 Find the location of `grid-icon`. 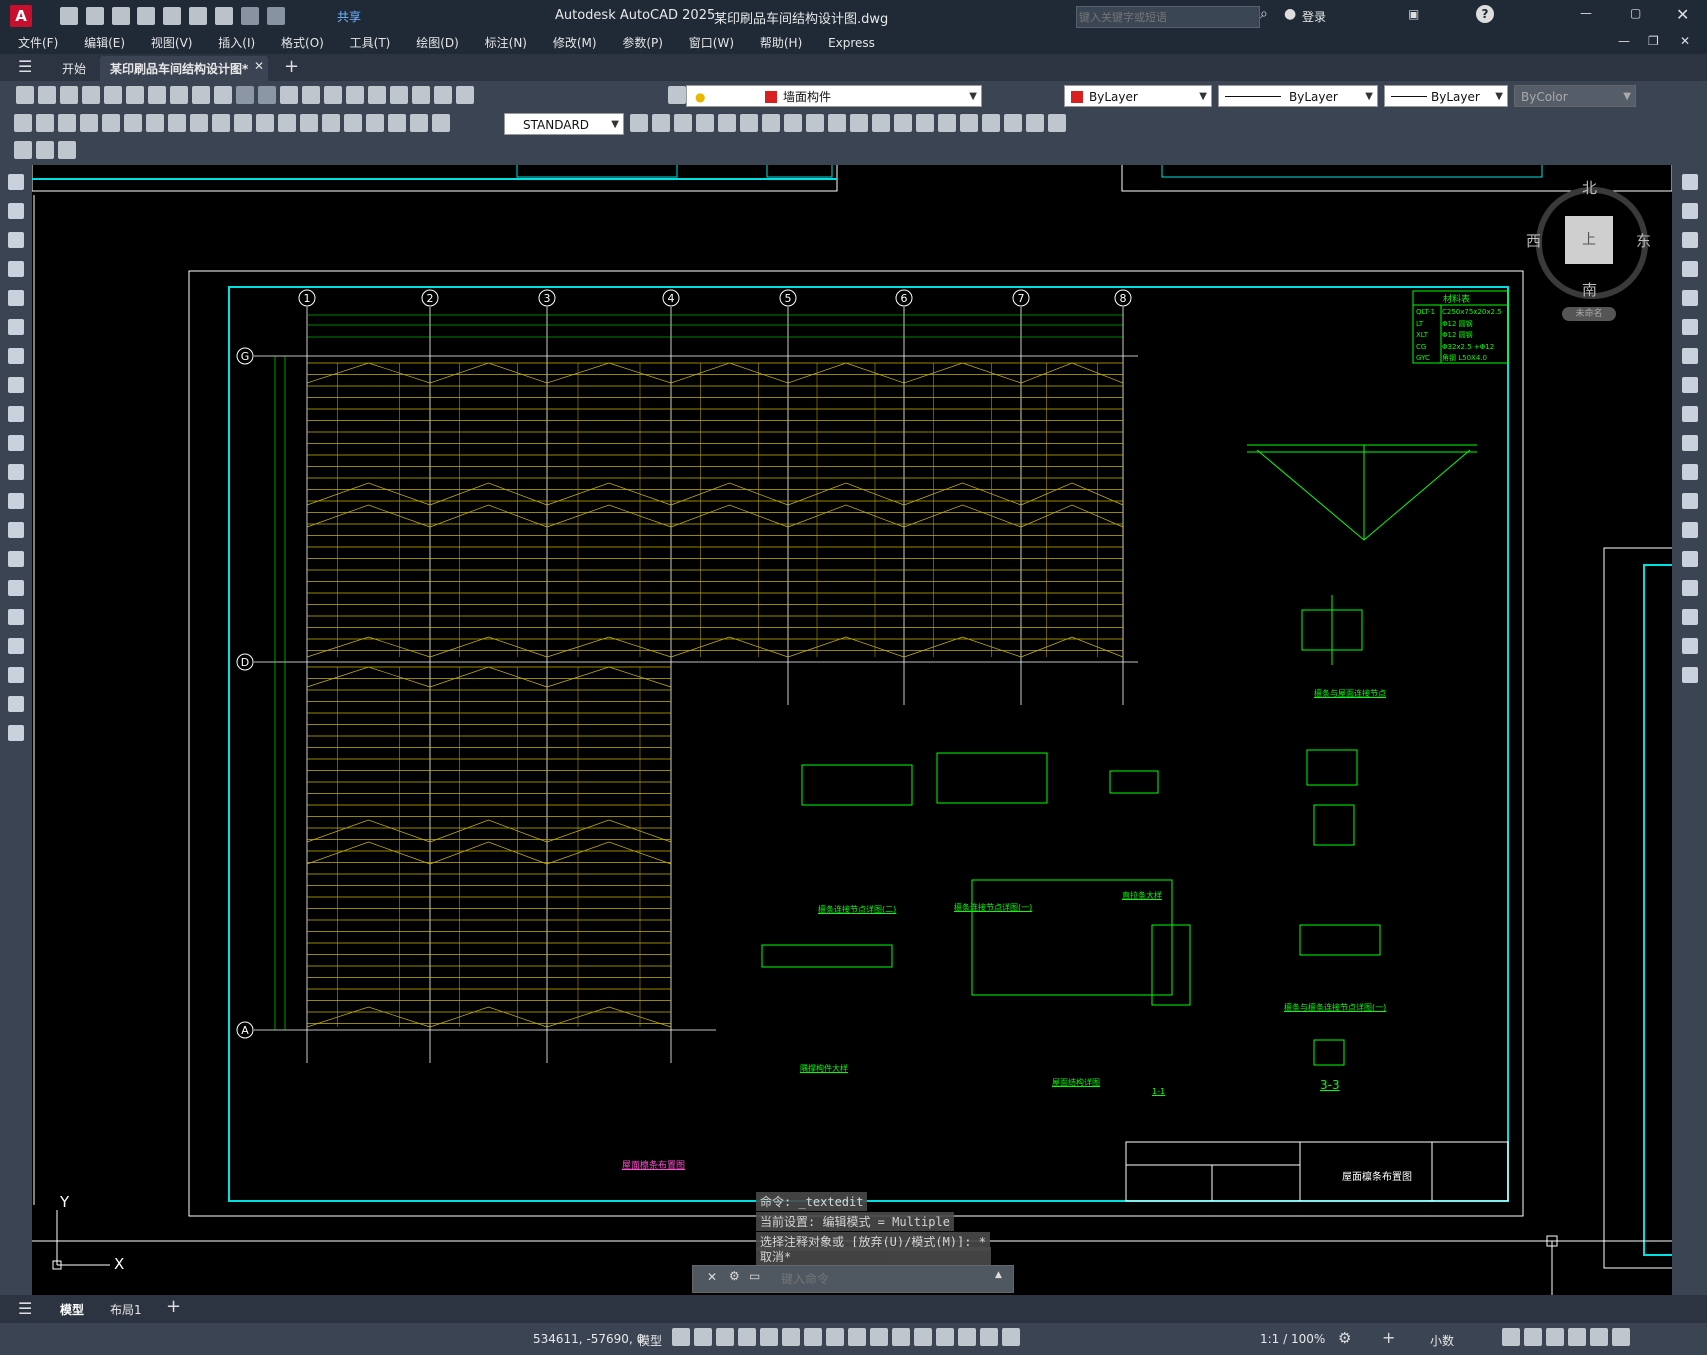

grid-icon is located at coordinates (681, 1337).